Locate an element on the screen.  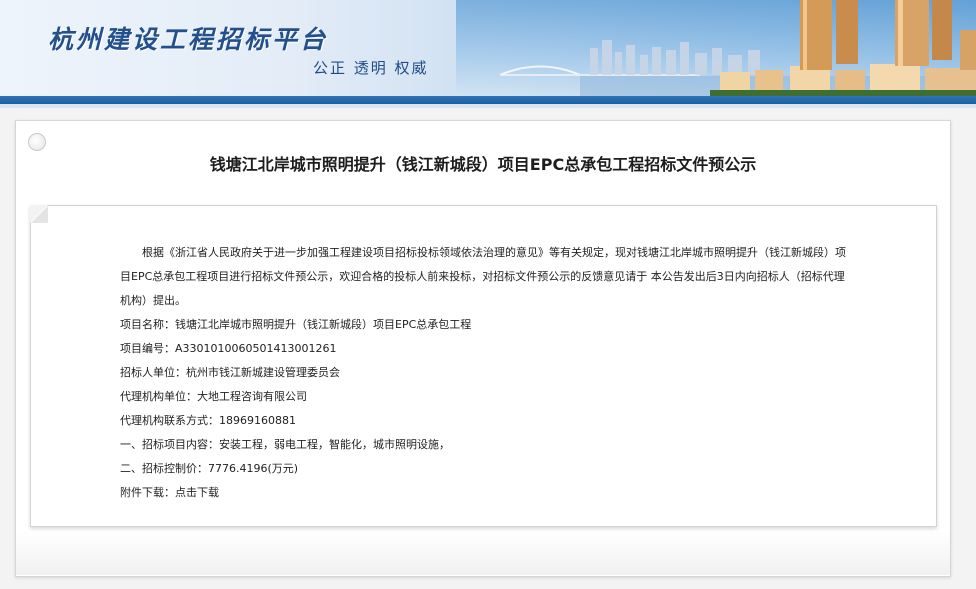
site-slogan: 公正 透明 权威 is located at coordinates (371, 68).